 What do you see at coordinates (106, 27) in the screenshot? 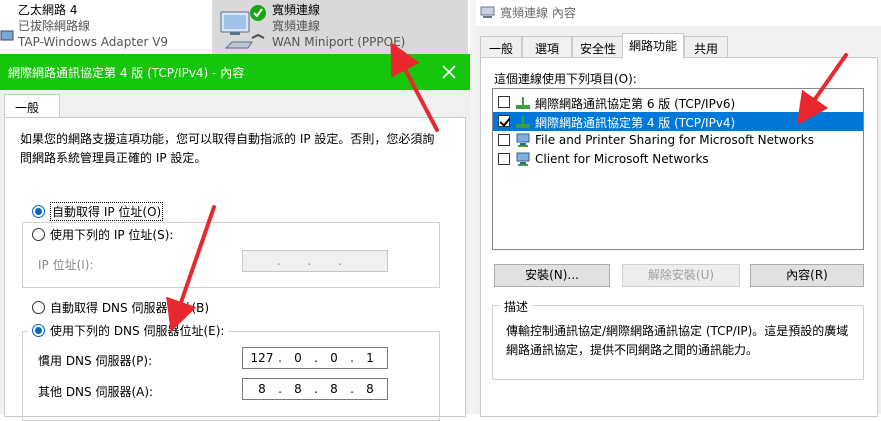
I see `connection-item-ethernet: 乙太網路 4 已拔除網路線 TAP-Windows Adapter V9` at bounding box center [106, 27].